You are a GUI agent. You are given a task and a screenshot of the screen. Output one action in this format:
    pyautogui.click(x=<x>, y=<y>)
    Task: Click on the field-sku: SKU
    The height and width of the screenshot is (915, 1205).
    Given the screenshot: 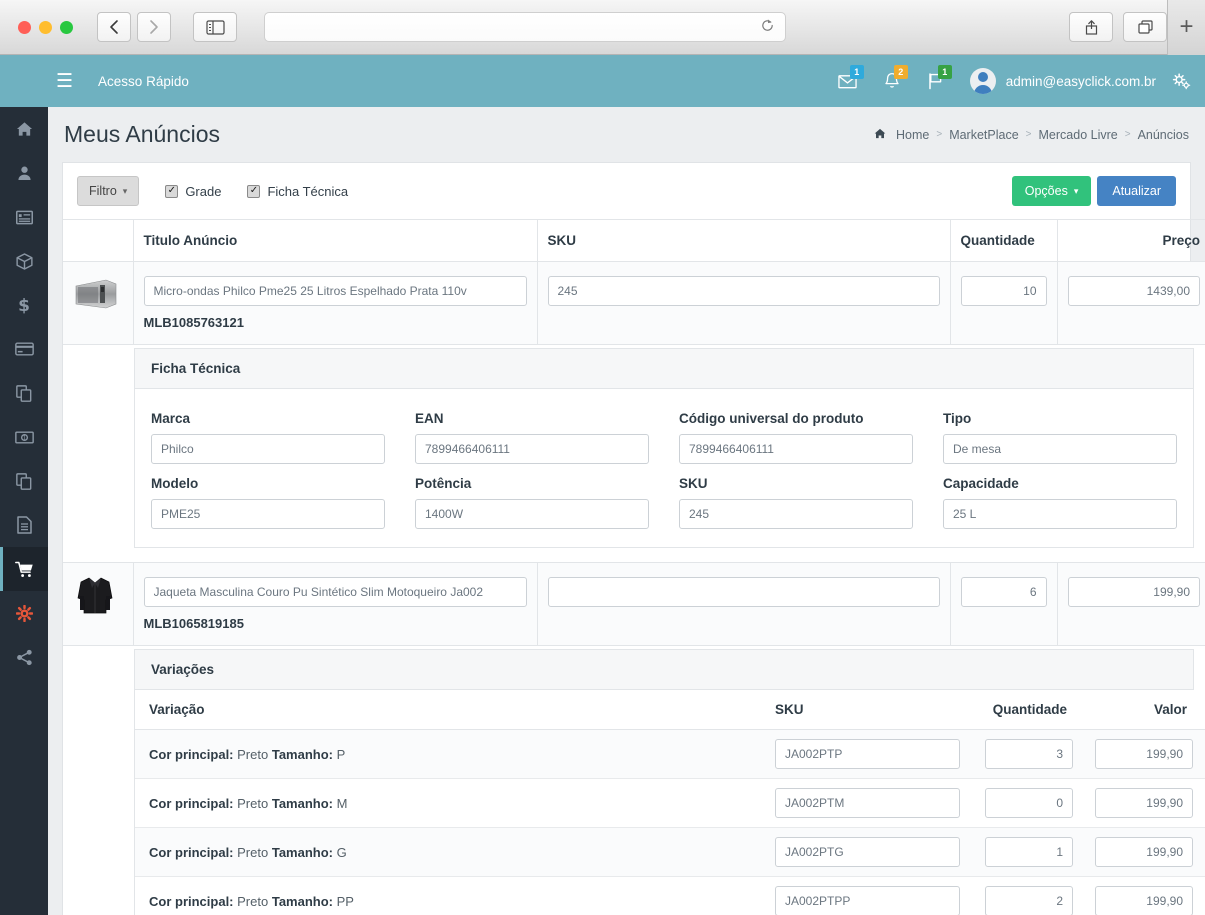 What is the action you would take?
    pyautogui.click(x=796, y=502)
    